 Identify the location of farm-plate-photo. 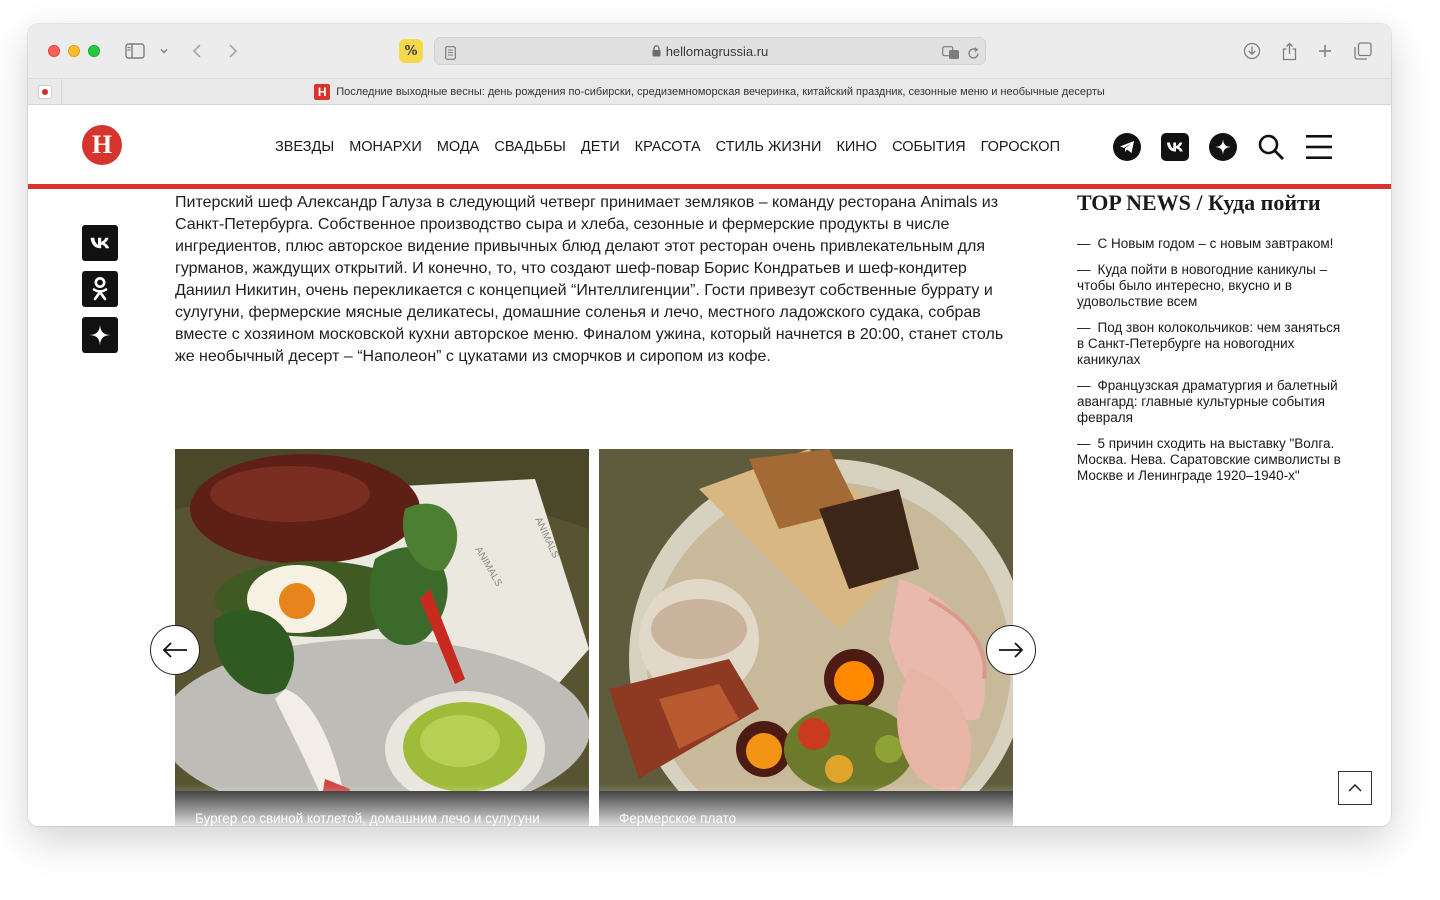
(806, 637).